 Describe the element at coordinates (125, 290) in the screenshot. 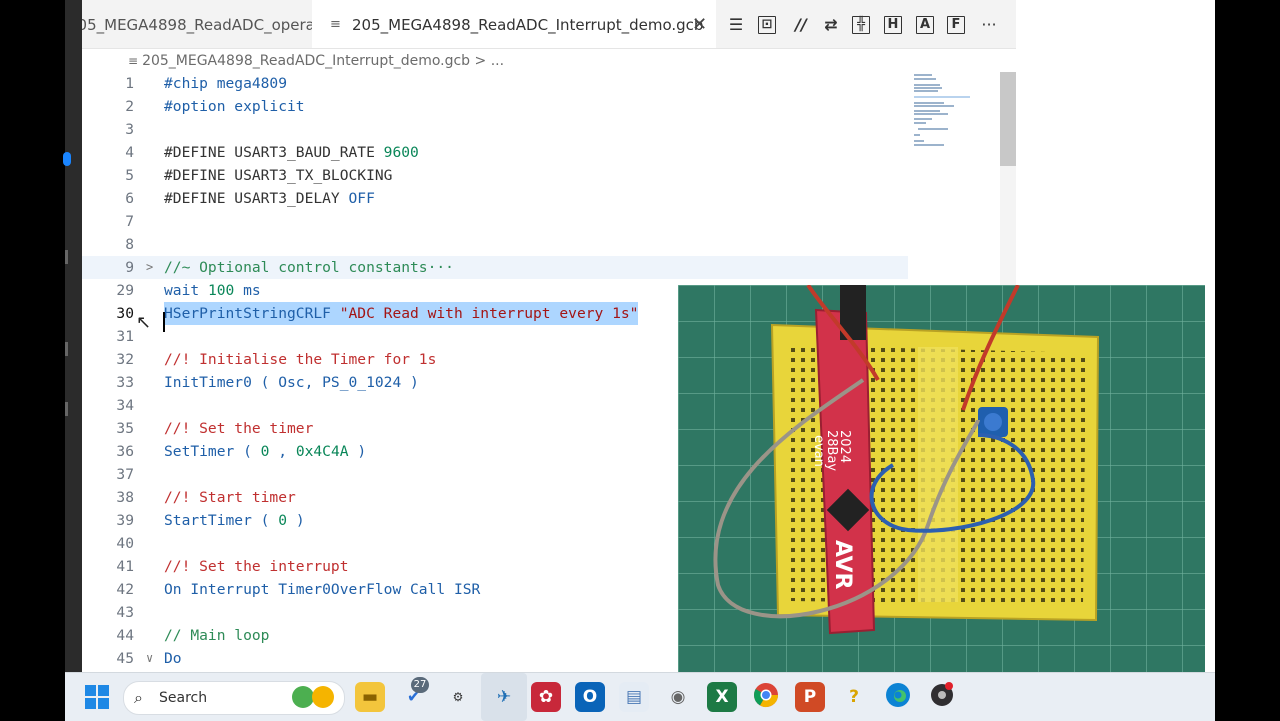

I see `line-number: 29` at that location.